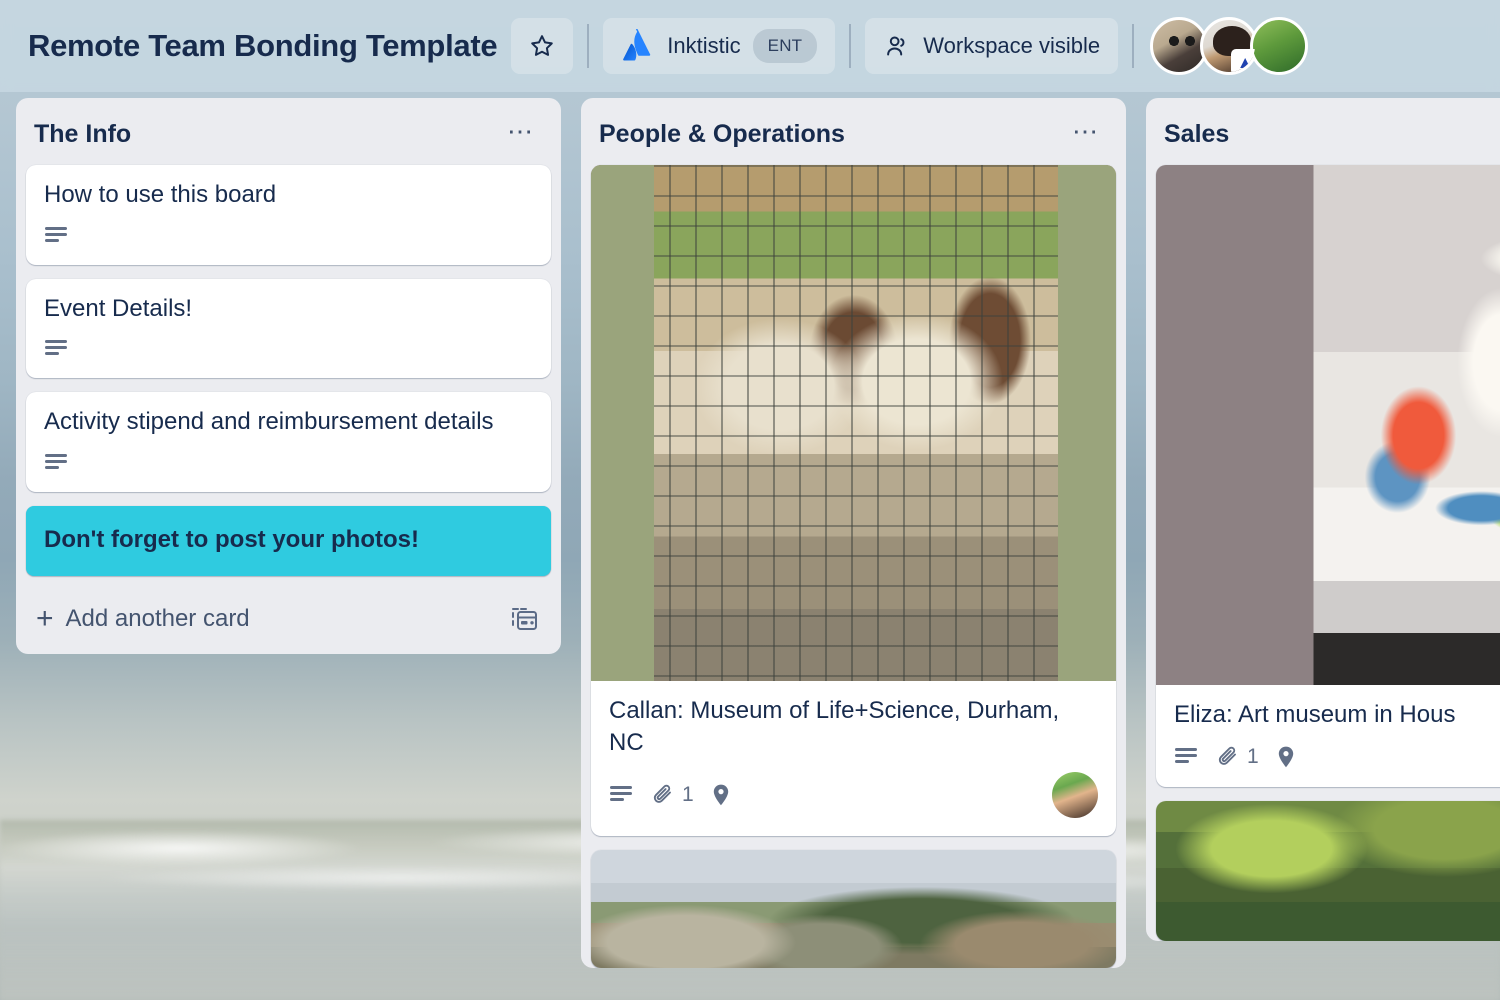 The height and width of the screenshot is (1000, 1500). Describe the element at coordinates (157, 618) in the screenshot. I see `add-another-card-label: Add another card` at that location.